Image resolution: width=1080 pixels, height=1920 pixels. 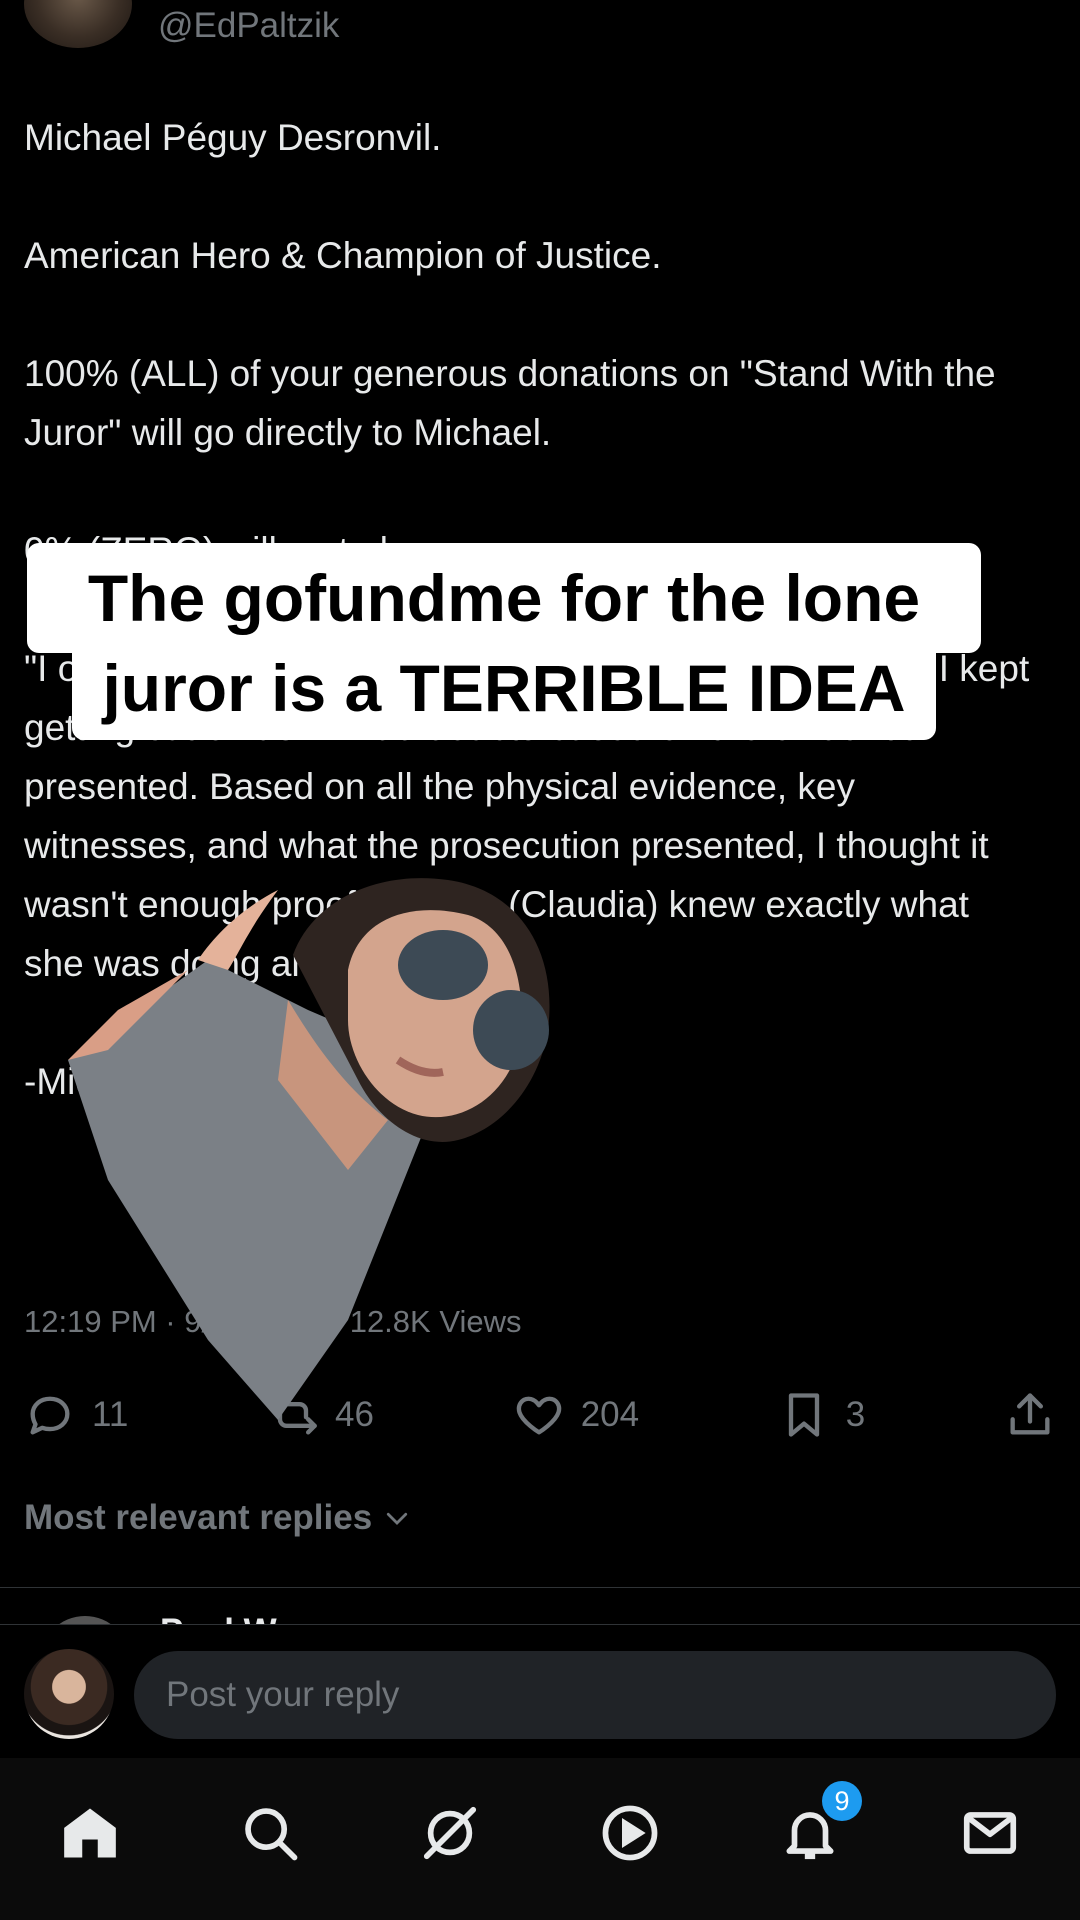 I want to click on grok-icon, so click(x=450, y=1833).